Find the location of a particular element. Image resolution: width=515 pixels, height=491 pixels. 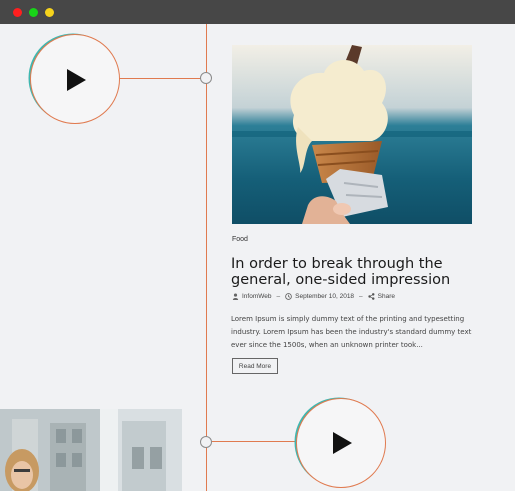

close-window-button is located at coordinates (17, 12).